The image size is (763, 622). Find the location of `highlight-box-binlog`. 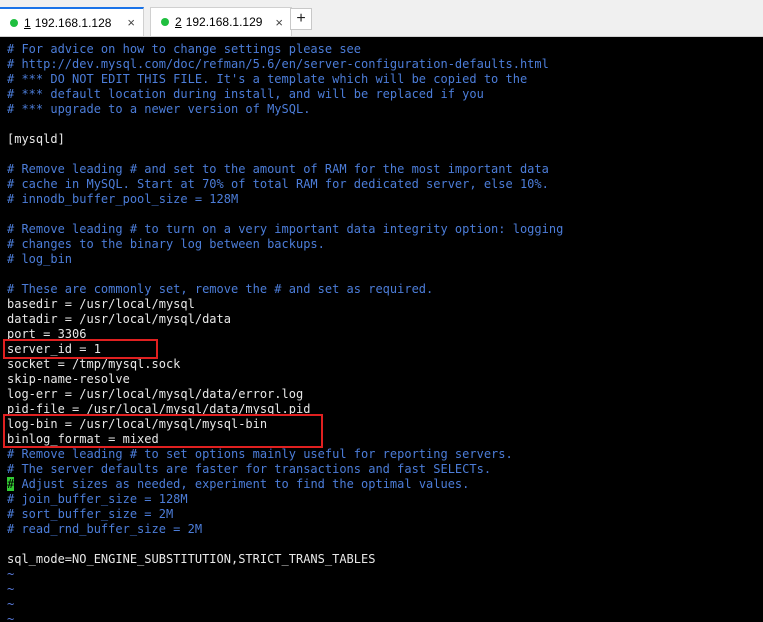

highlight-box-binlog is located at coordinates (163, 431).